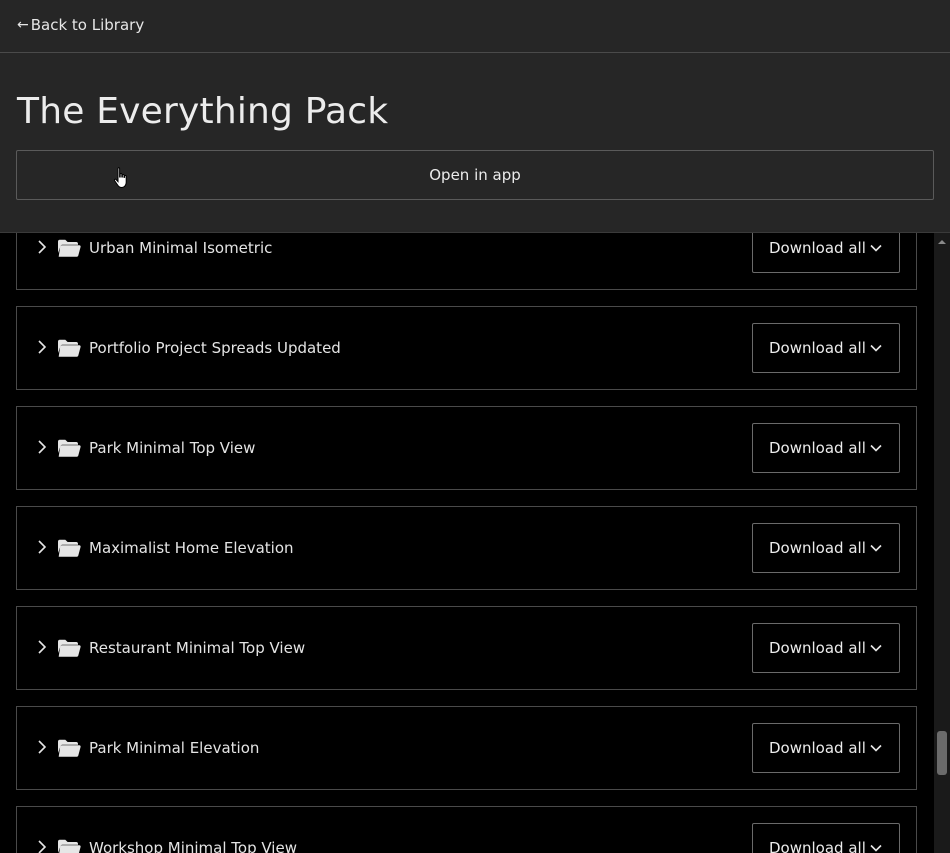 Image resolution: width=950 pixels, height=853 pixels. What do you see at coordinates (475, 26) in the screenshot?
I see `top-bar: ← Back to Library` at bounding box center [475, 26].